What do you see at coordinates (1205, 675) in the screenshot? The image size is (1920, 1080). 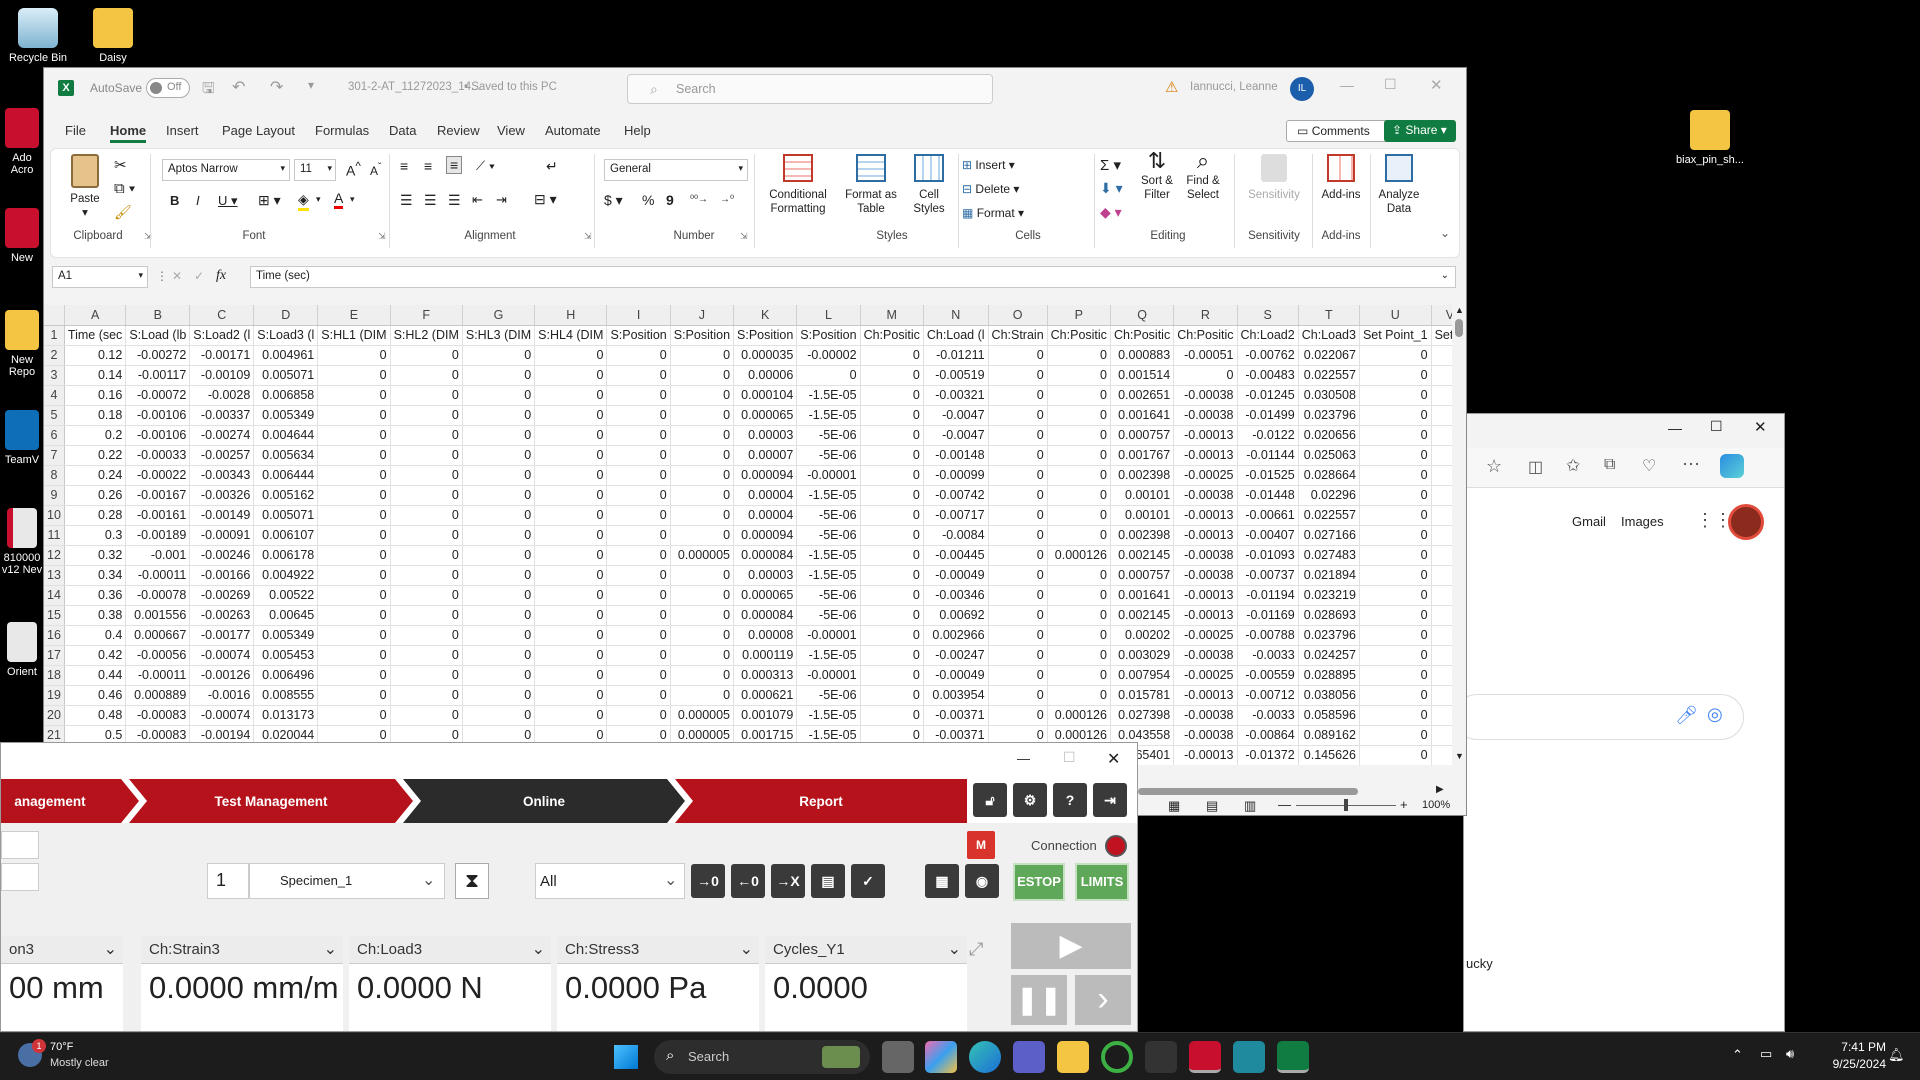 I see `cell: -0.00025` at bounding box center [1205, 675].